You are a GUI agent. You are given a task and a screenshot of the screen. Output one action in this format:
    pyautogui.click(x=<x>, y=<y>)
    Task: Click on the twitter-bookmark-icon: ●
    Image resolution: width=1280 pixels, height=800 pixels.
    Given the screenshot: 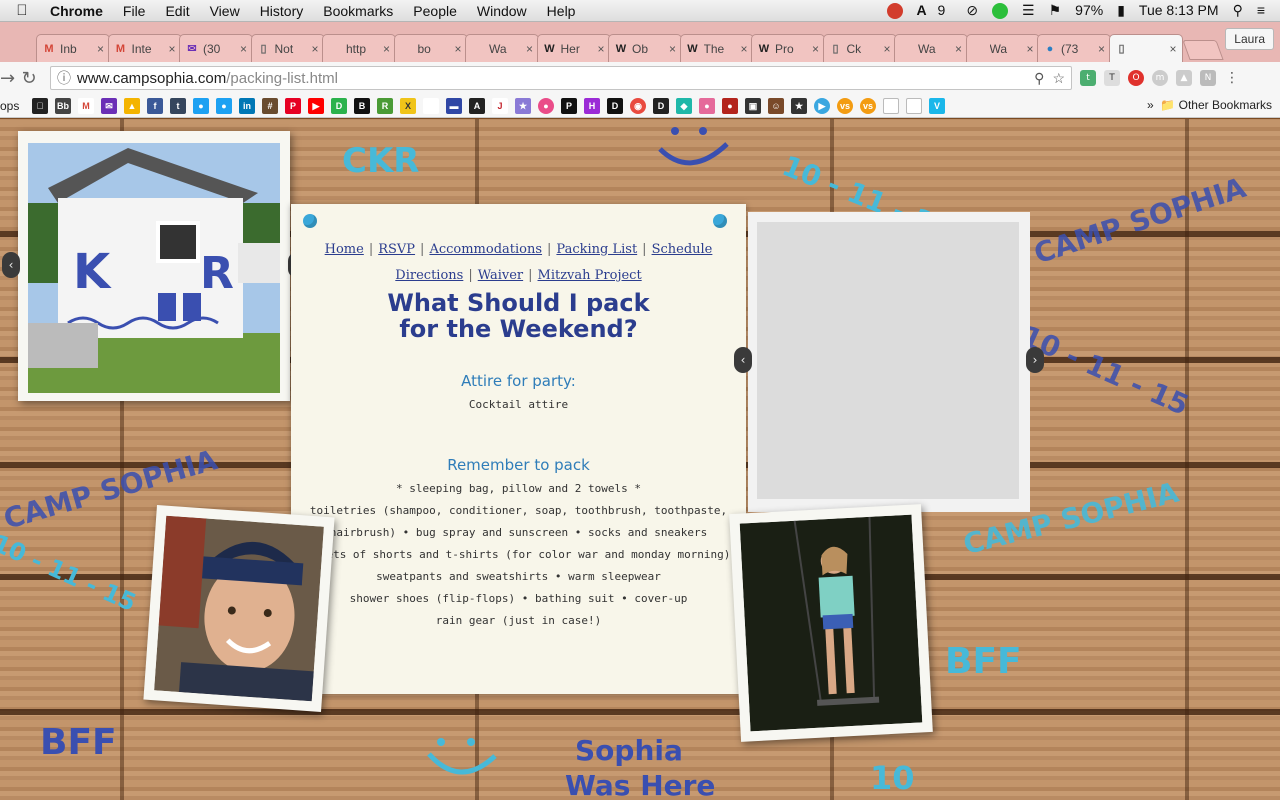 What is the action you would take?
    pyautogui.click(x=201, y=105)
    